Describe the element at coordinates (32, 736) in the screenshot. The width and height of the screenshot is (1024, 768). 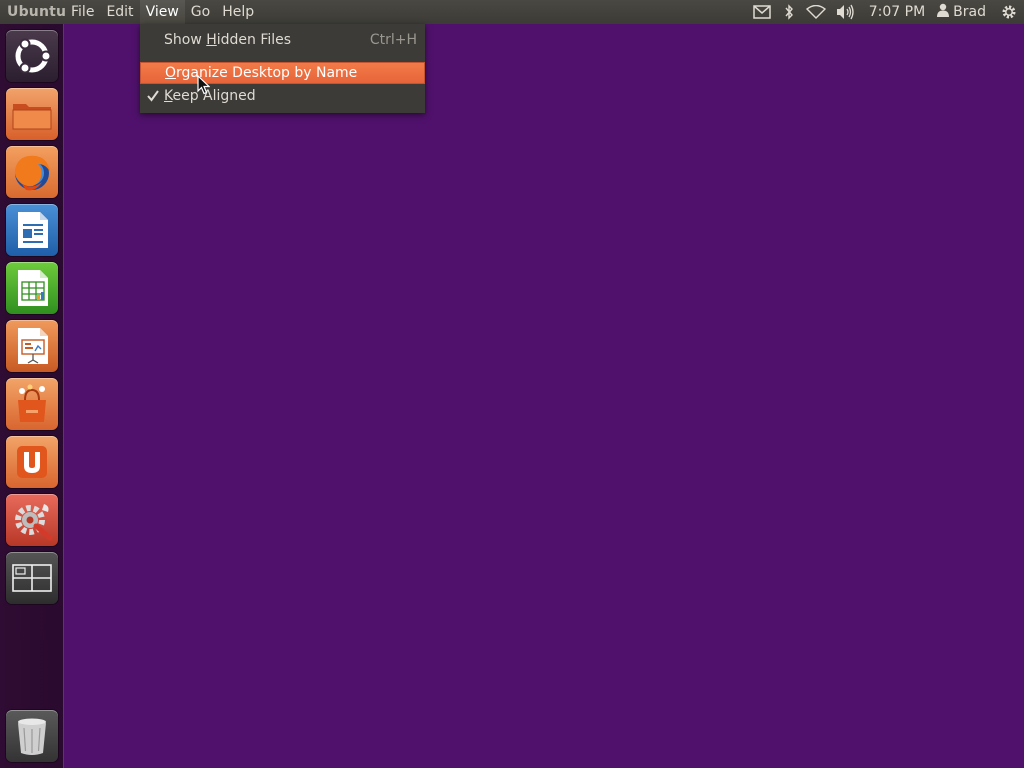
I see `trash-icon` at that location.